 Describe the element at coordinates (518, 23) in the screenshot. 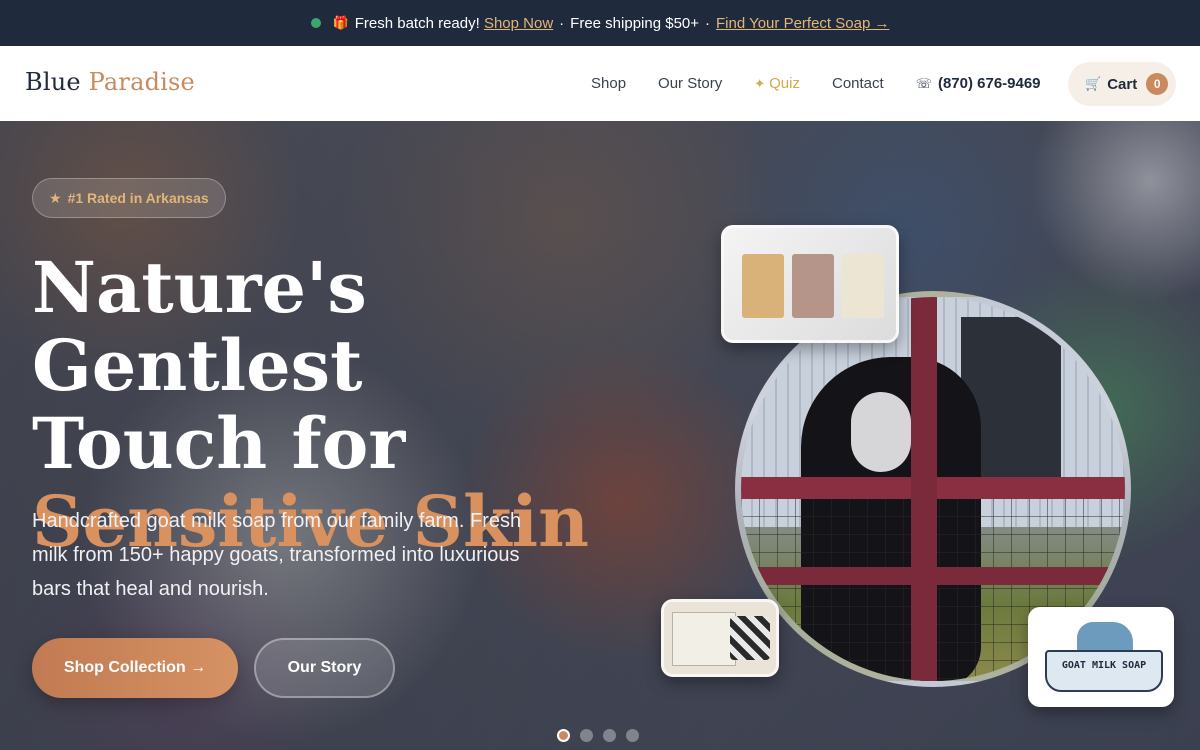

I see `shop-now-link: Shop Now` at that location.